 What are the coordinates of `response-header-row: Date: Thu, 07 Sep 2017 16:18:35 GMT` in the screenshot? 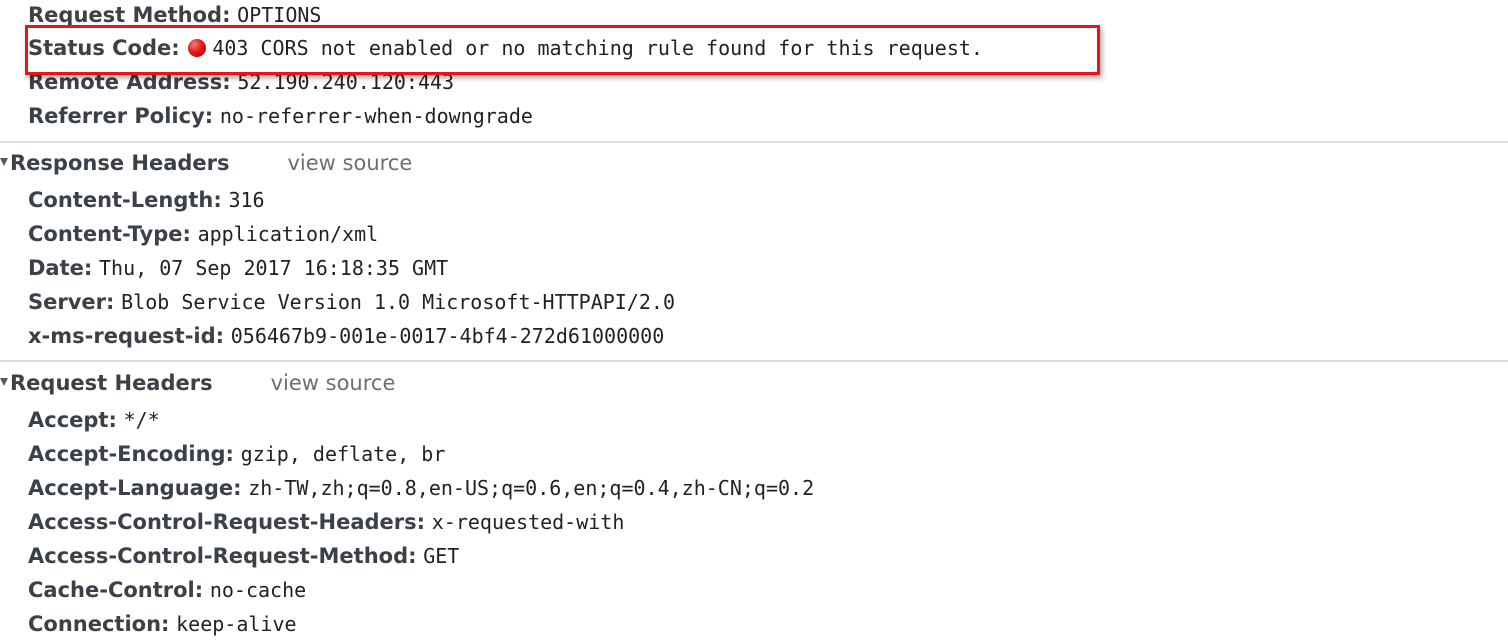 It's located at (238, 268).